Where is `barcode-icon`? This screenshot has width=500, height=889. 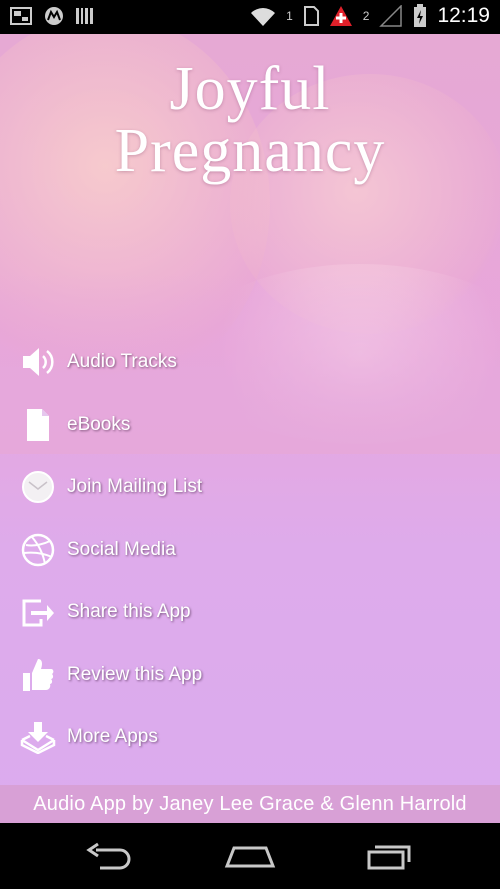
barcode-icon is located at coordinates (84, 16).